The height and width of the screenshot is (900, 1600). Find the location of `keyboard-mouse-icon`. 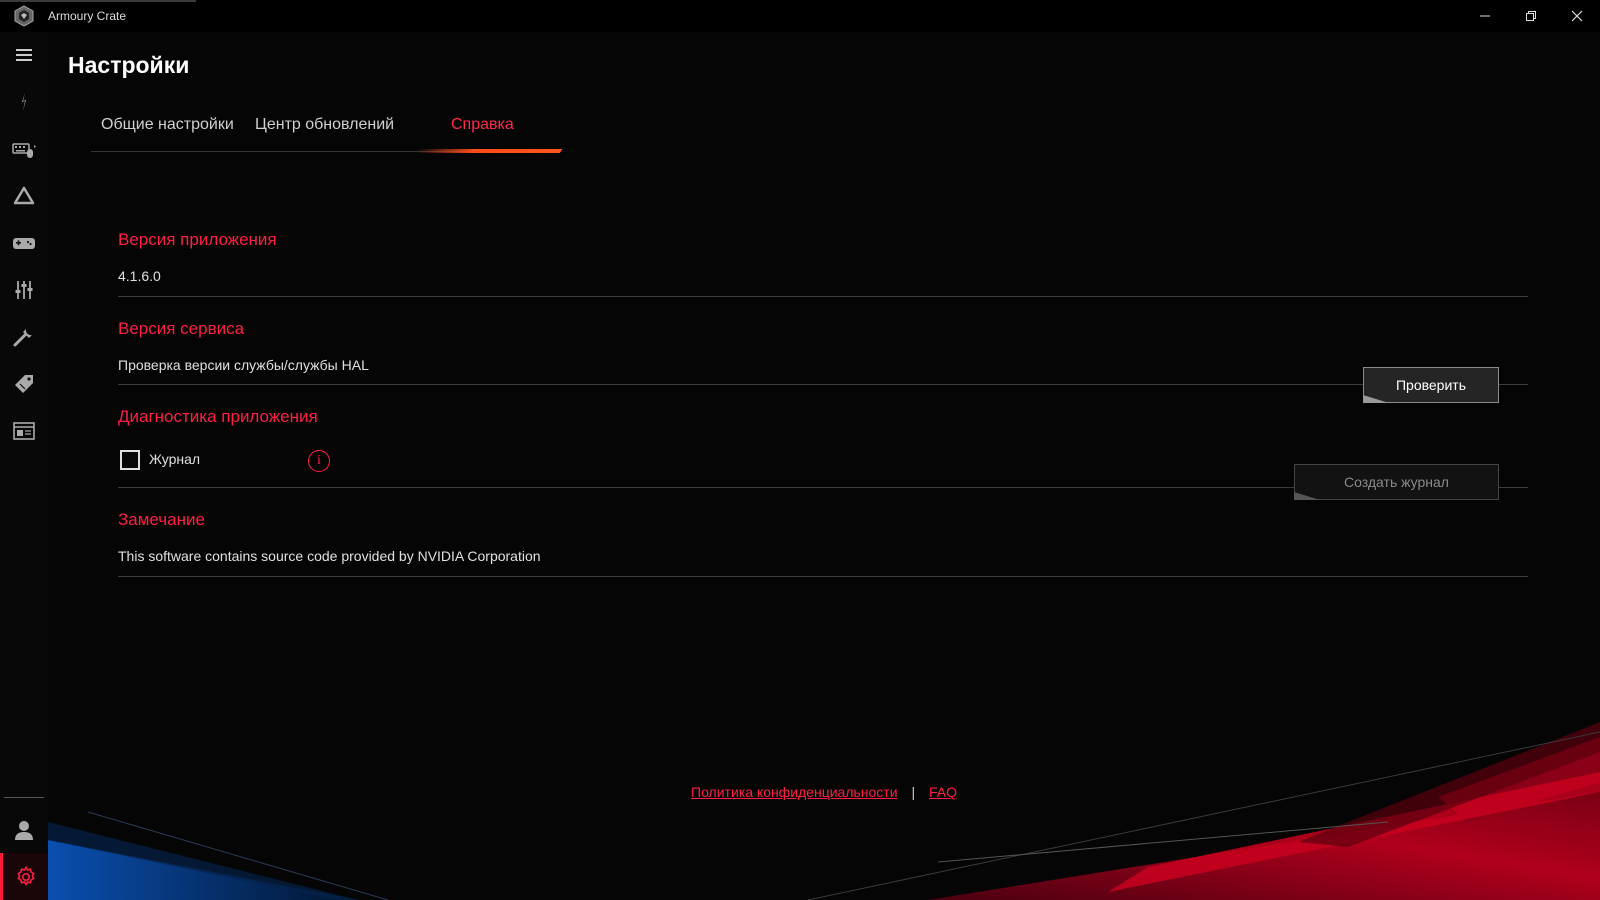

keyboard-mouse-icon is located at coordinates (24, 150).